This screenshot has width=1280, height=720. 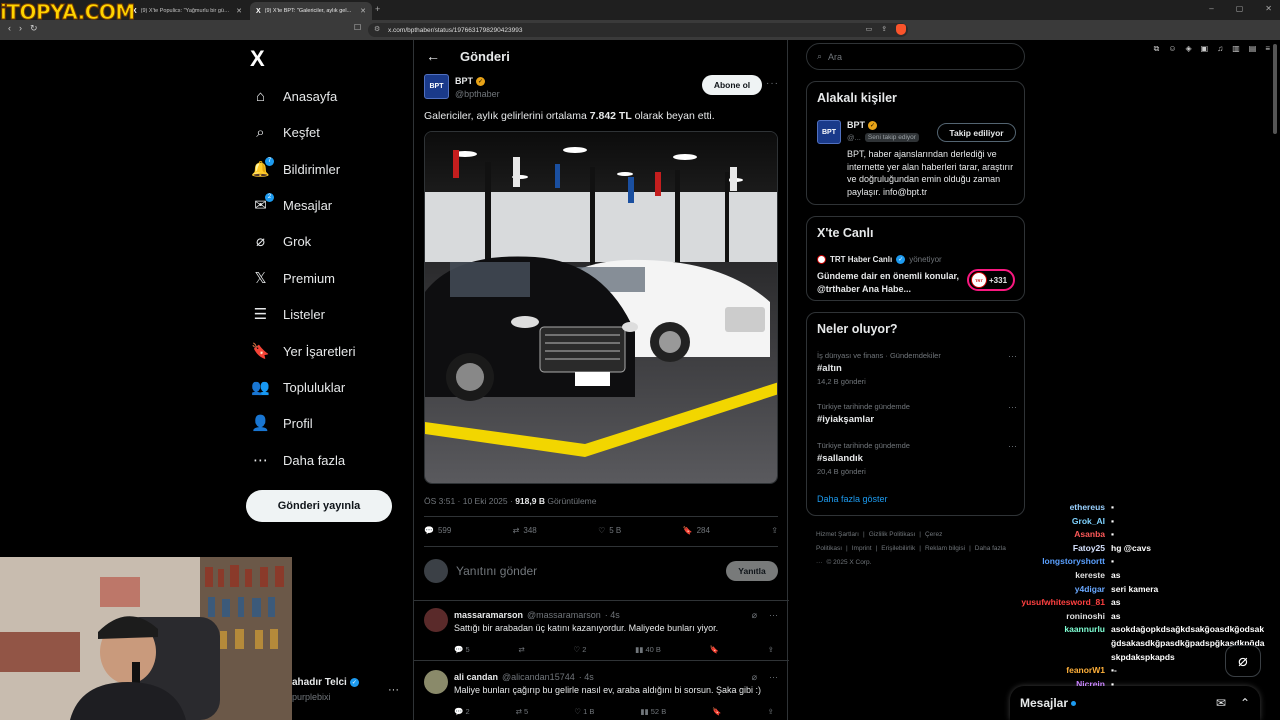 I want to click on post-author: BPT BPT ✓ @bpthaber, so click(x=462, y=86).